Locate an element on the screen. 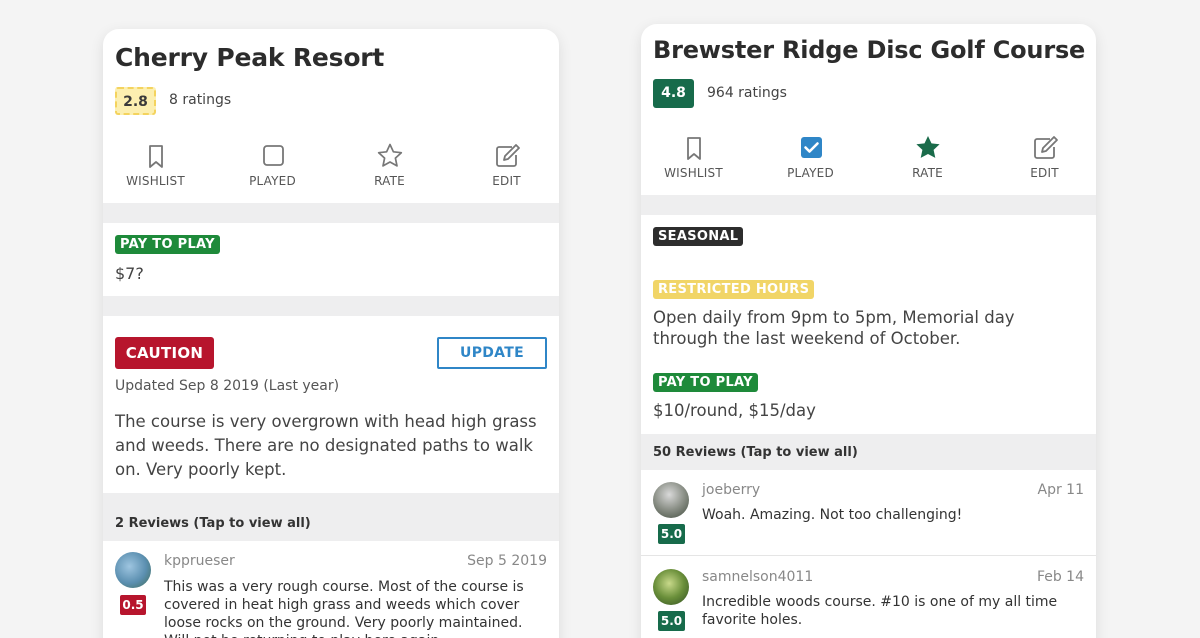 The height and width of the screenshot is (638, 1200). caution-badge: CAUTION is located at coordinates (164, 353).